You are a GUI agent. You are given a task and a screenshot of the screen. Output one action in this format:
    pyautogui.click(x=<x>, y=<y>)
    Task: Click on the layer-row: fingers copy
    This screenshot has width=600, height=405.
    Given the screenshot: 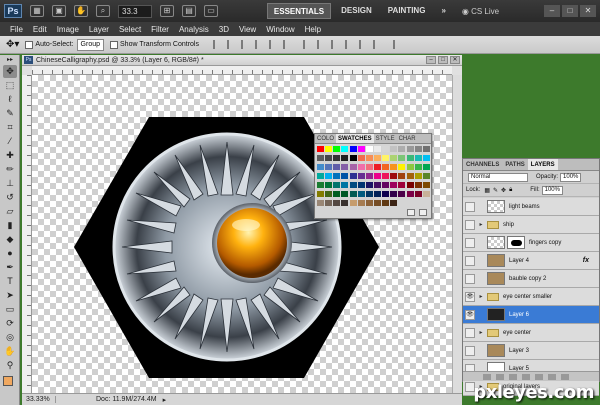 What is the action you would take?
    pyautogui.click(x=531, y=243)
    